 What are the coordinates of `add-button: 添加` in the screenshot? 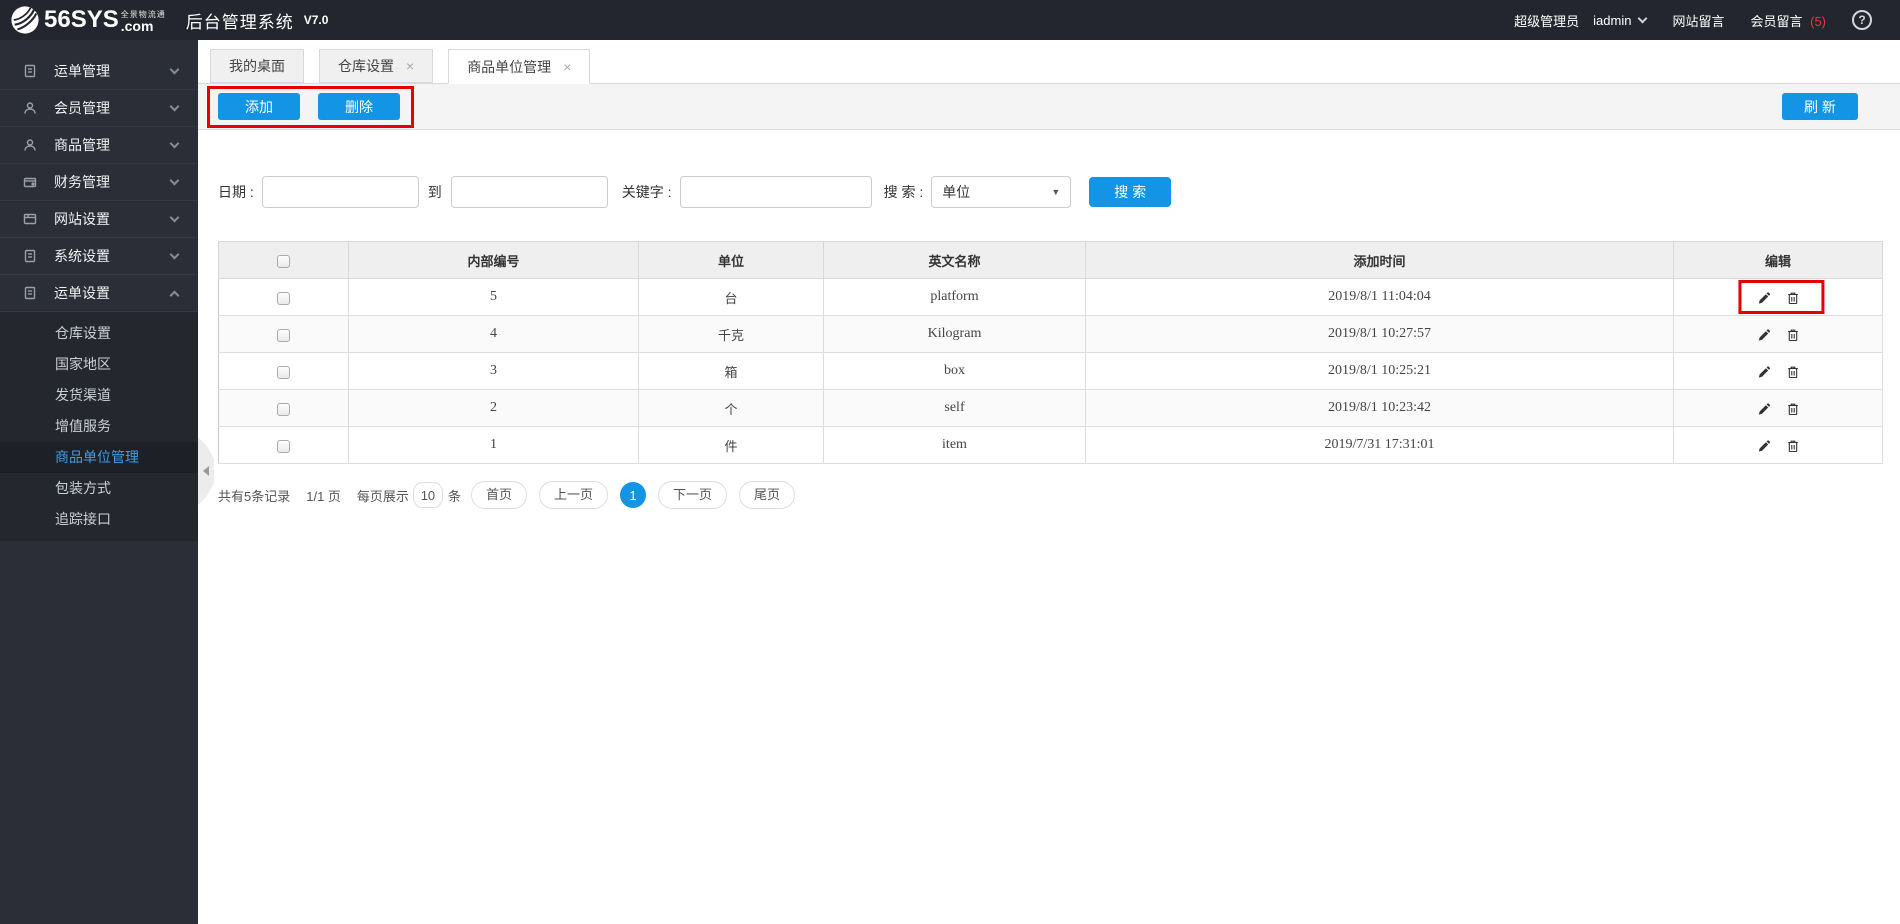 It's located at (259, 106).